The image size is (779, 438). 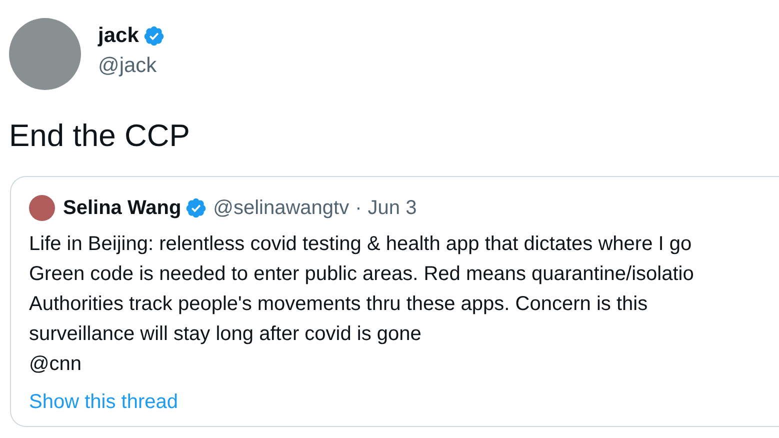 I want to click on author-handle: @selinawangtv, so click(x=281, y=208).